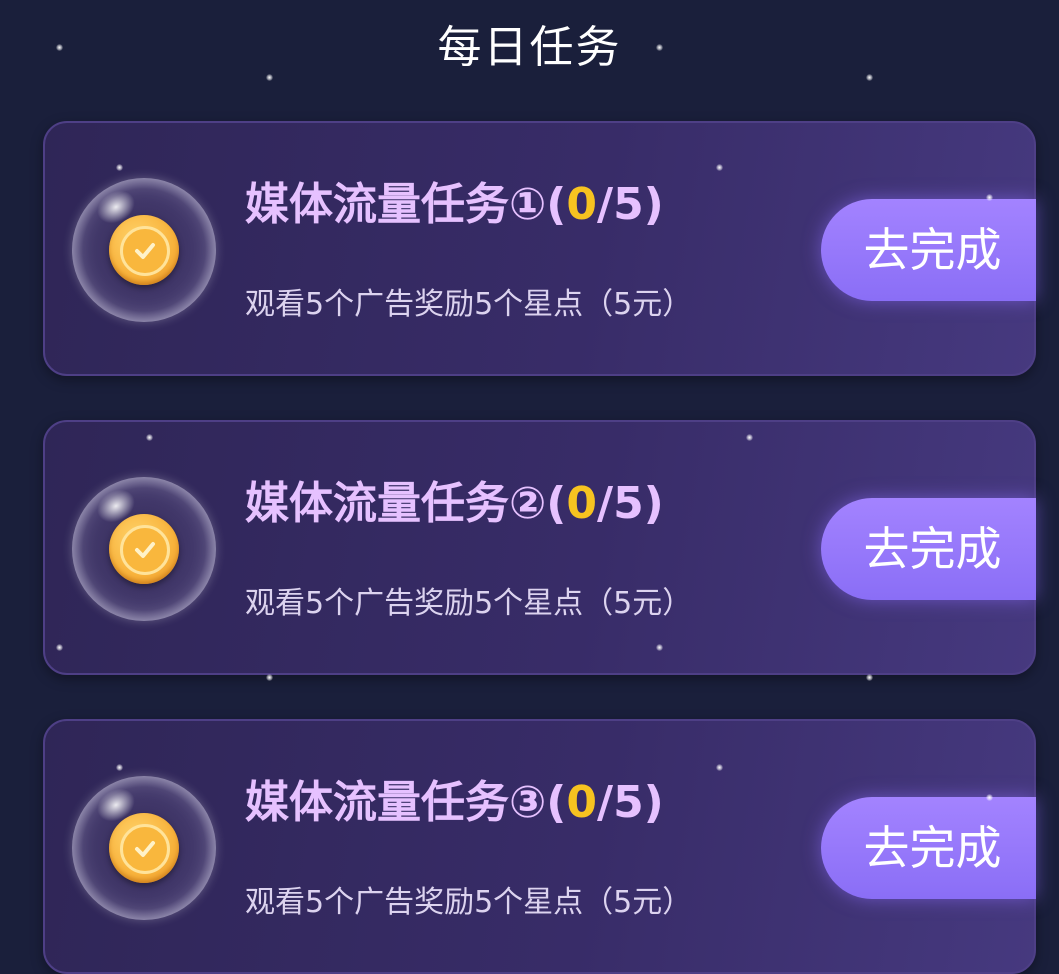  Describe the element at coordinates (406, 802) in the screenshot. I see `task-title-text: 媒体流量任务③(` at that location.